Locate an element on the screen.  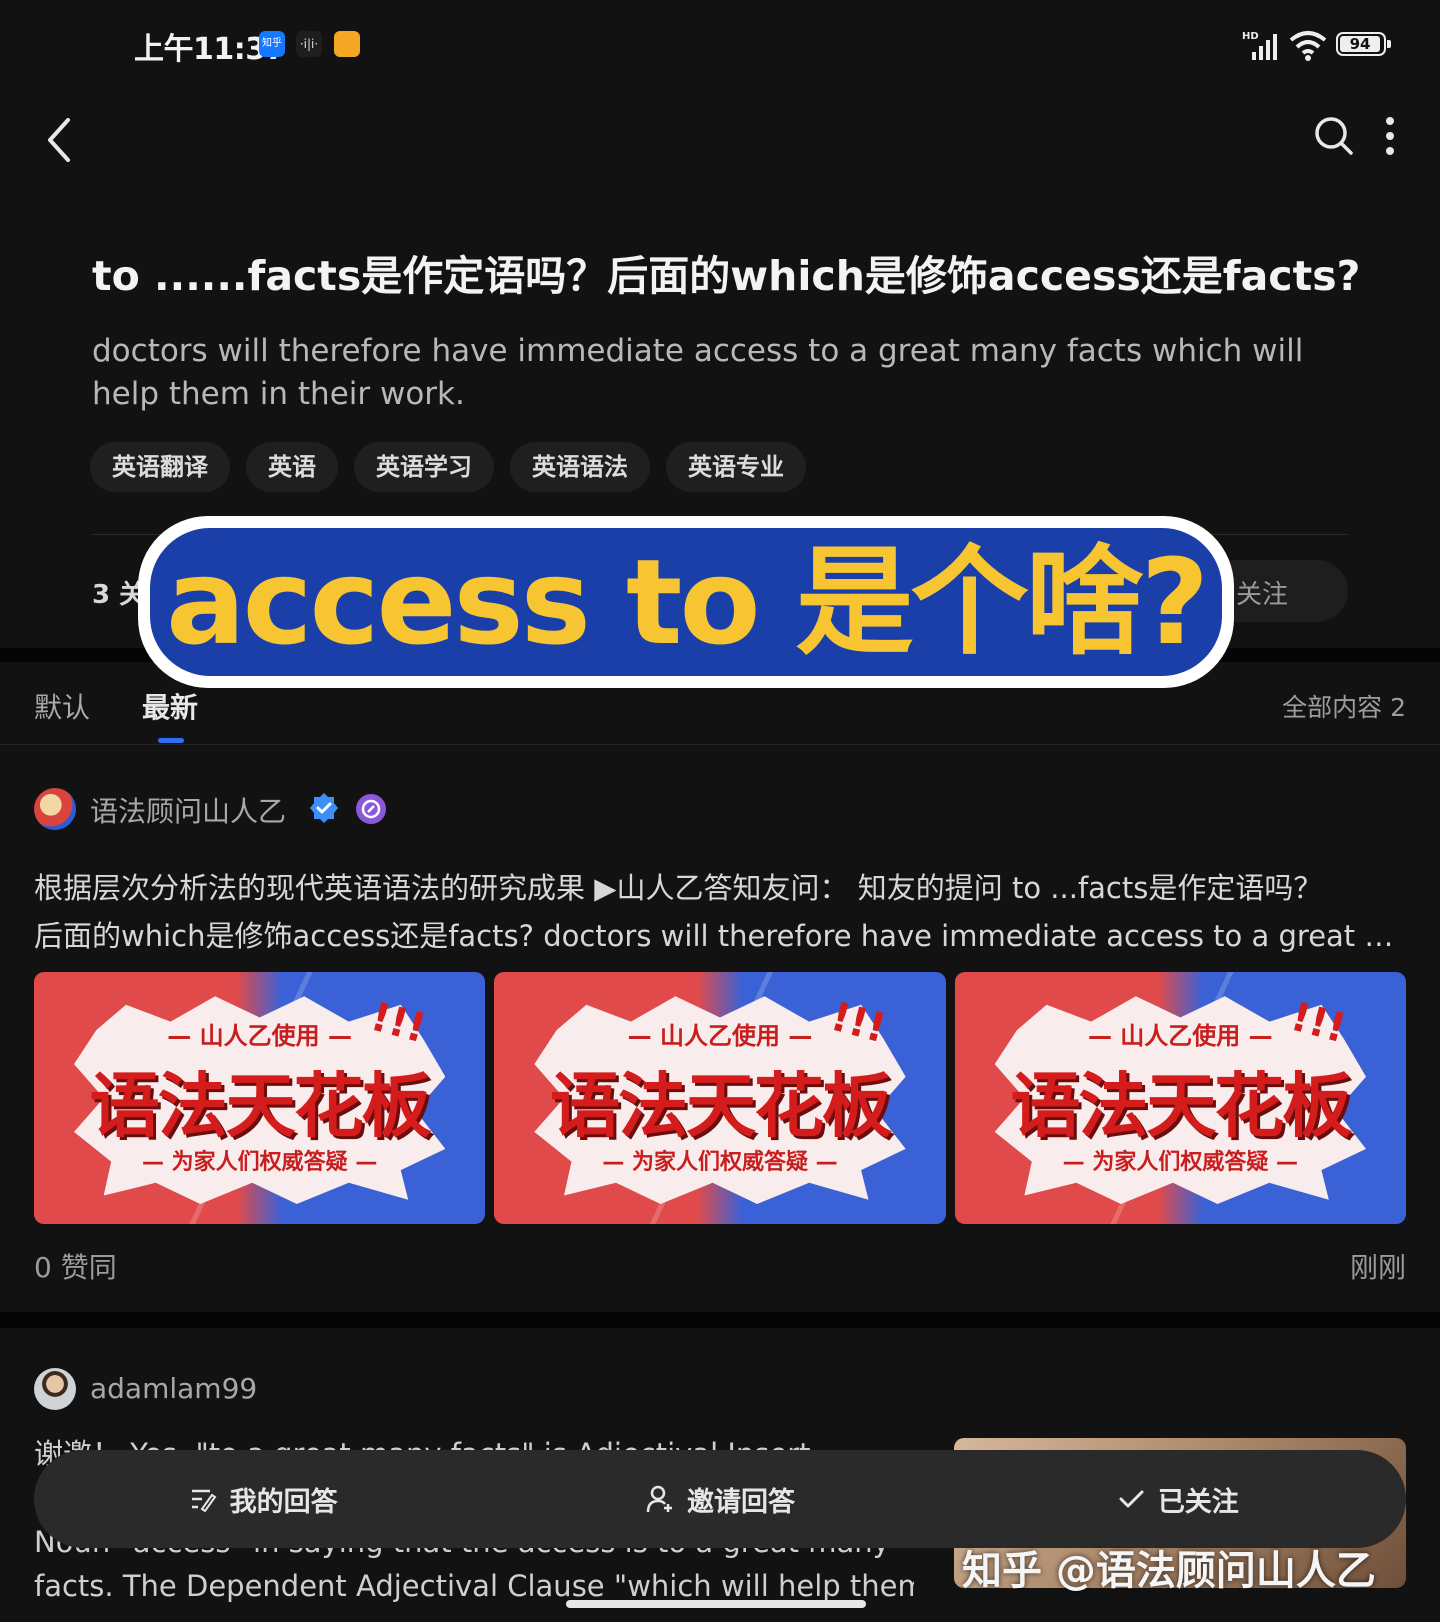
followed-button: 已关注 is located at coordinates (1177, 1499).